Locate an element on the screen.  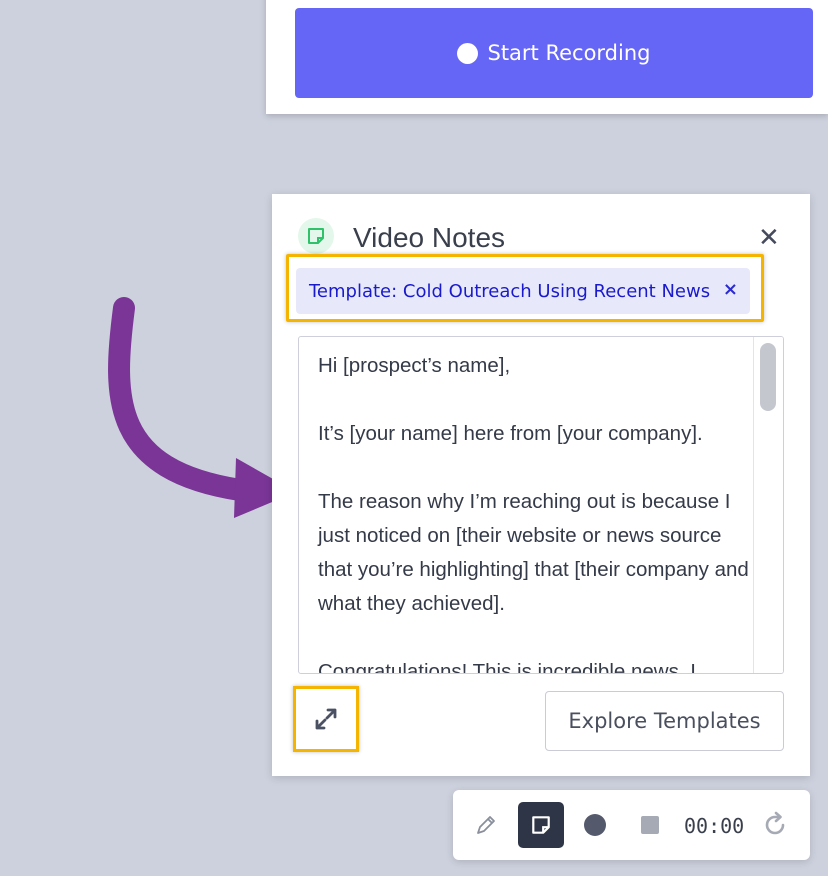
scrollbar-thumb is located at coordinates (768, 377).